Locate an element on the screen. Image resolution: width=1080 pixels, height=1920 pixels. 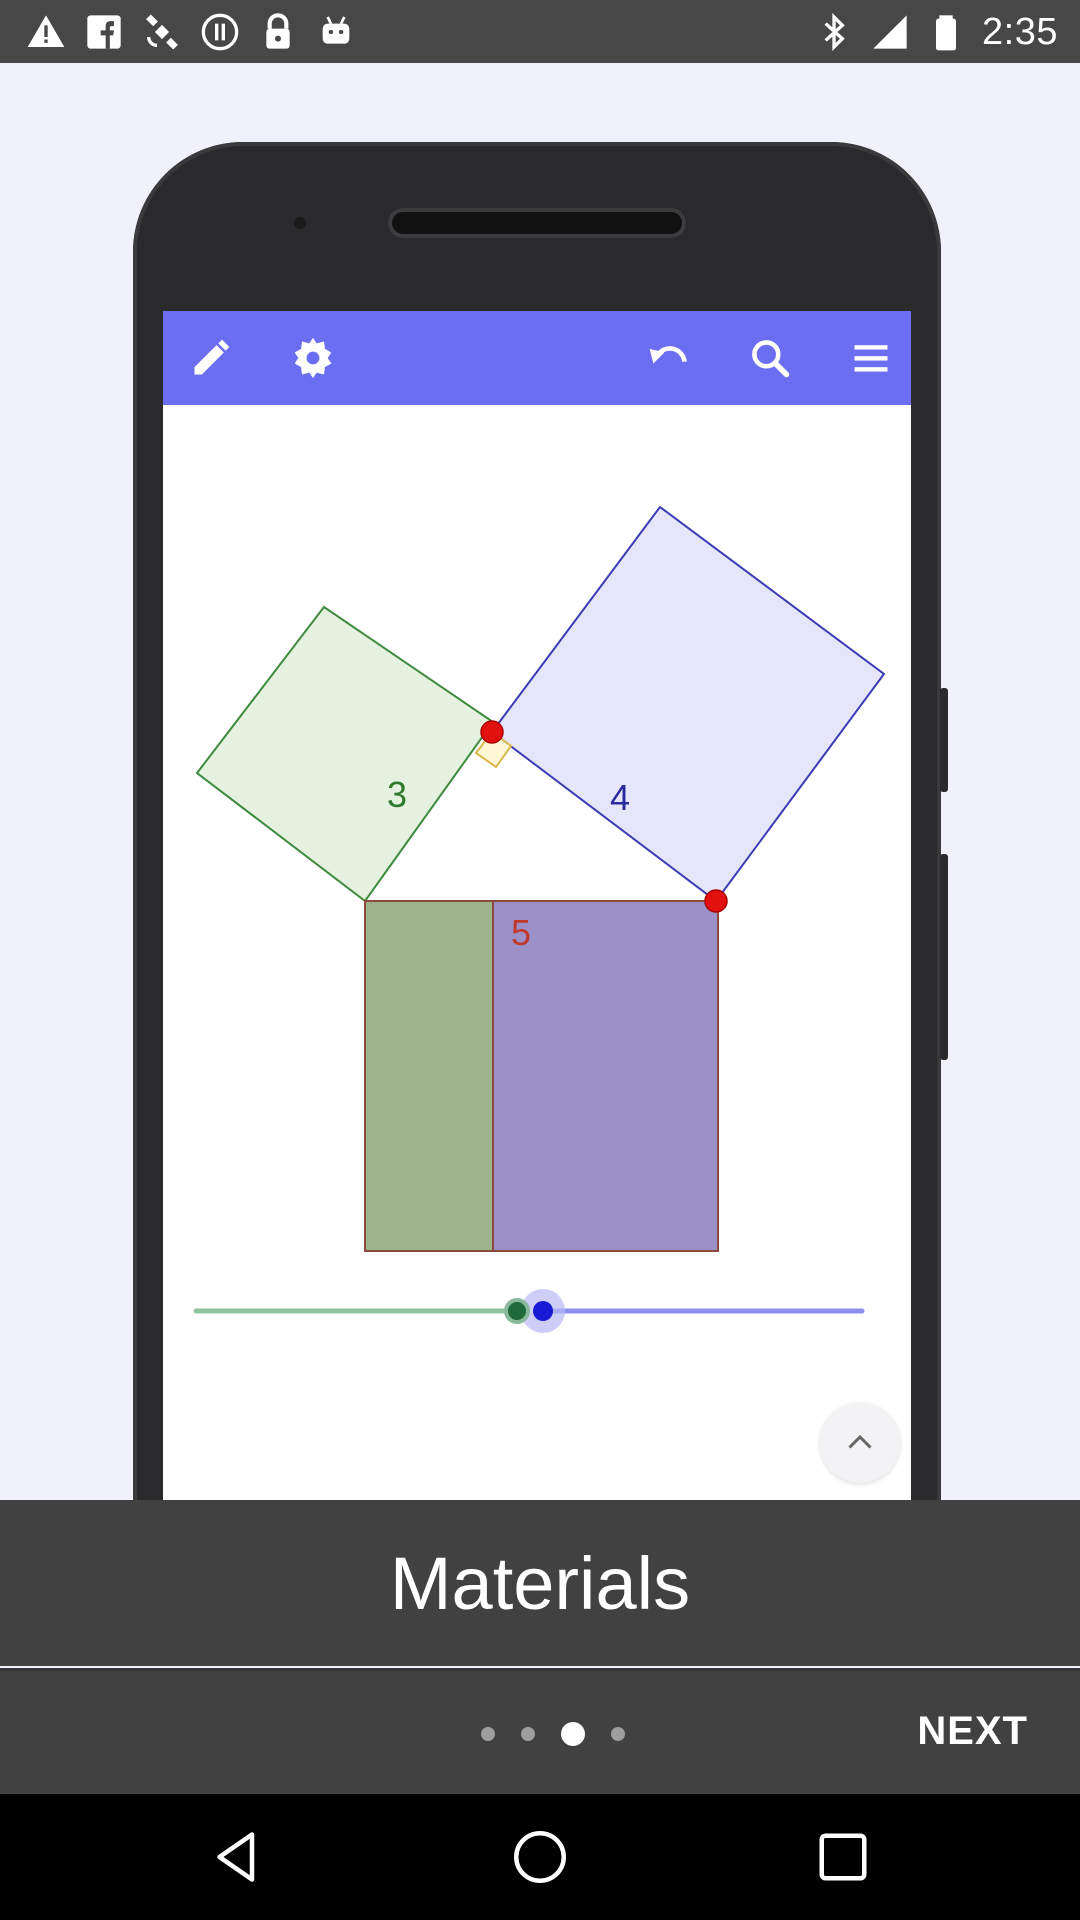
menu-icon is located at coordinates (871, 358).